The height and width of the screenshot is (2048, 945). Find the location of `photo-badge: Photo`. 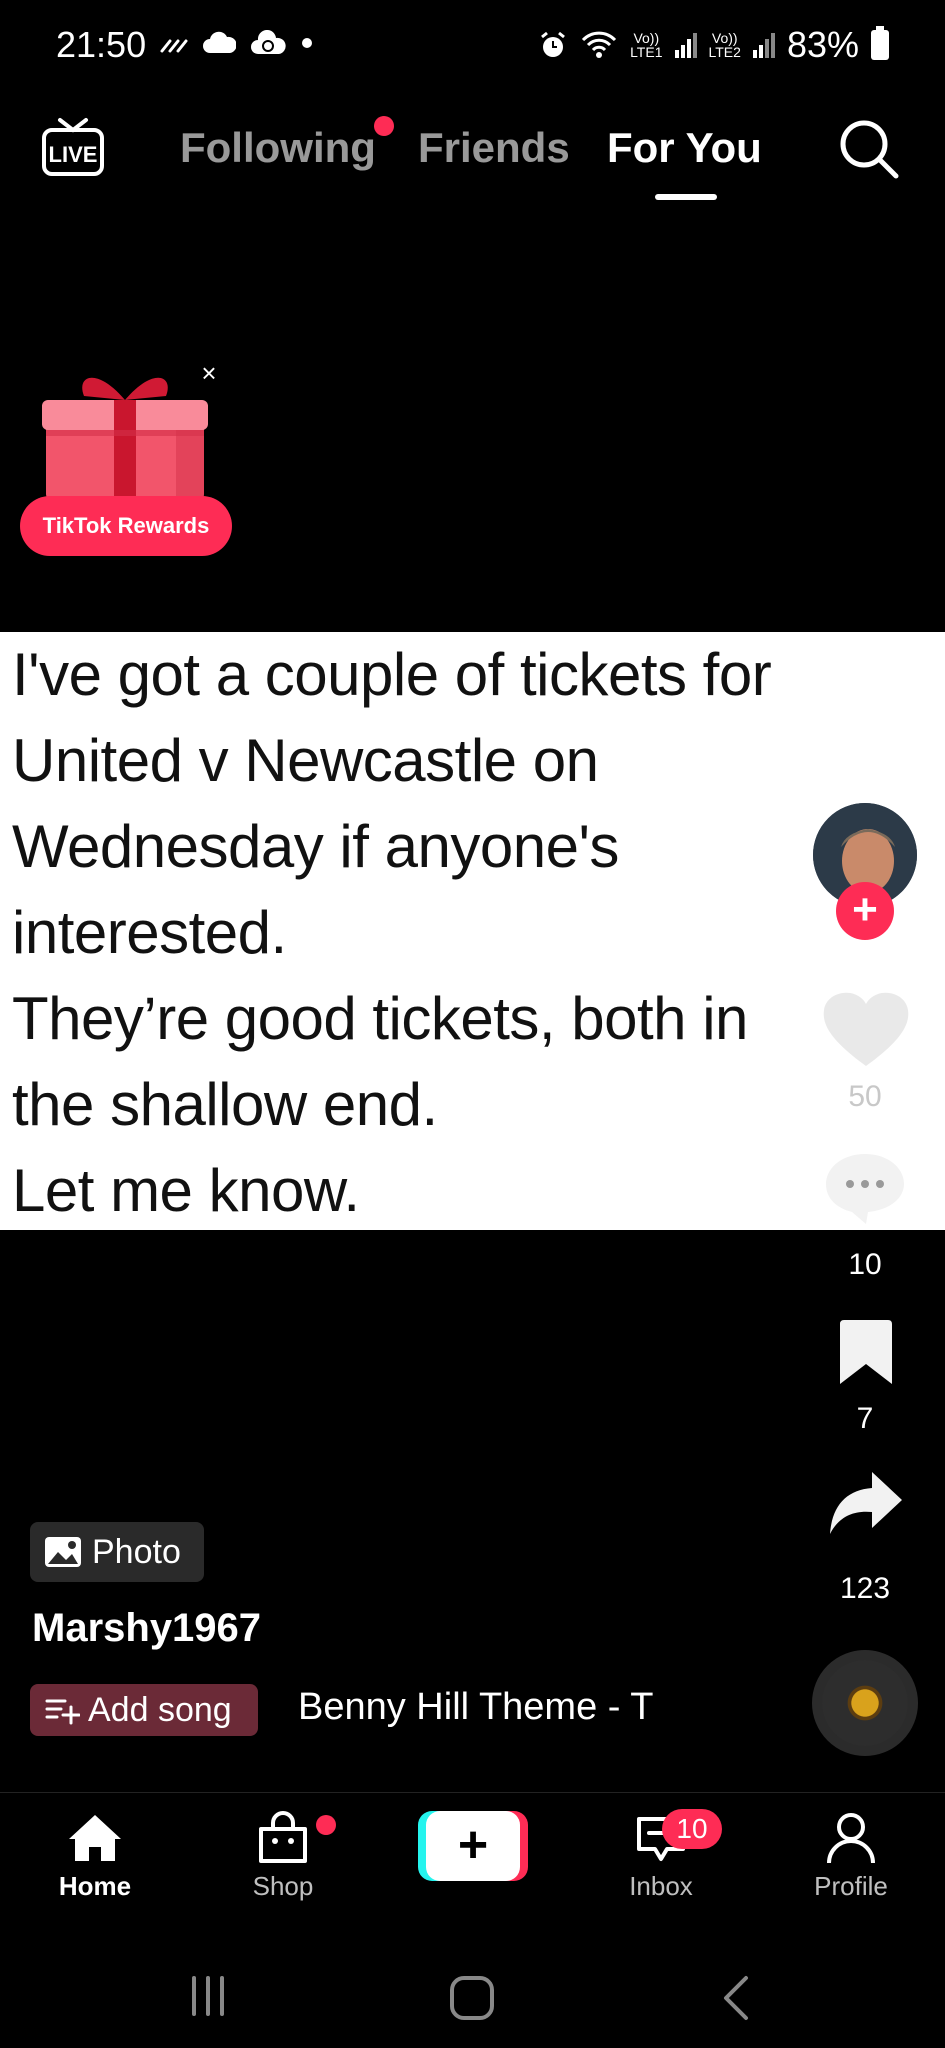

photo-badge: Photo is located at coordinates (117, 1552).